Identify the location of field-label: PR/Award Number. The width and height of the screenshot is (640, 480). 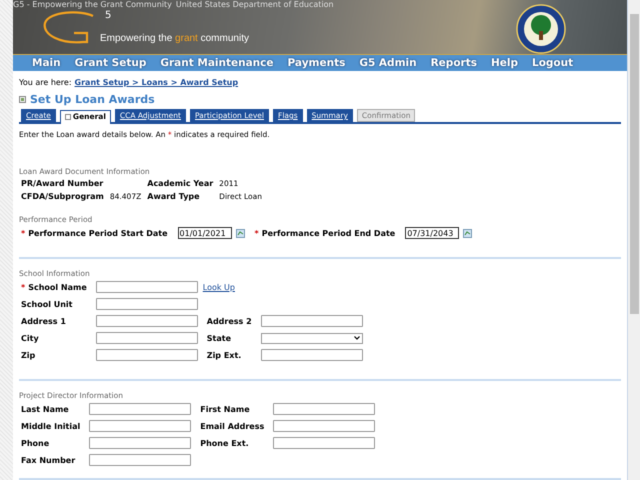
(62, 183).